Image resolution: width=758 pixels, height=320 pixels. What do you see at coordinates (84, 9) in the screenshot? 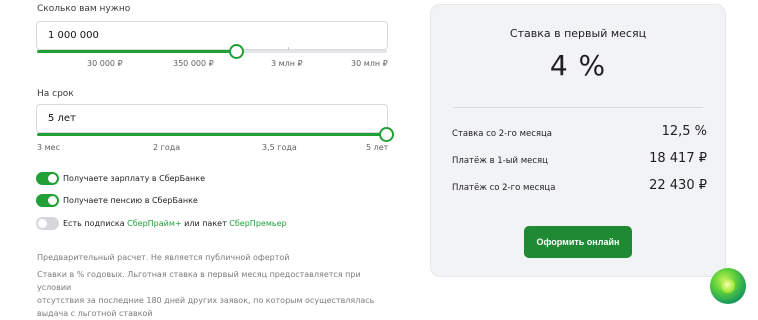
I see `amount-label: Сколько вам нужно` at bounding box center [84, 9].